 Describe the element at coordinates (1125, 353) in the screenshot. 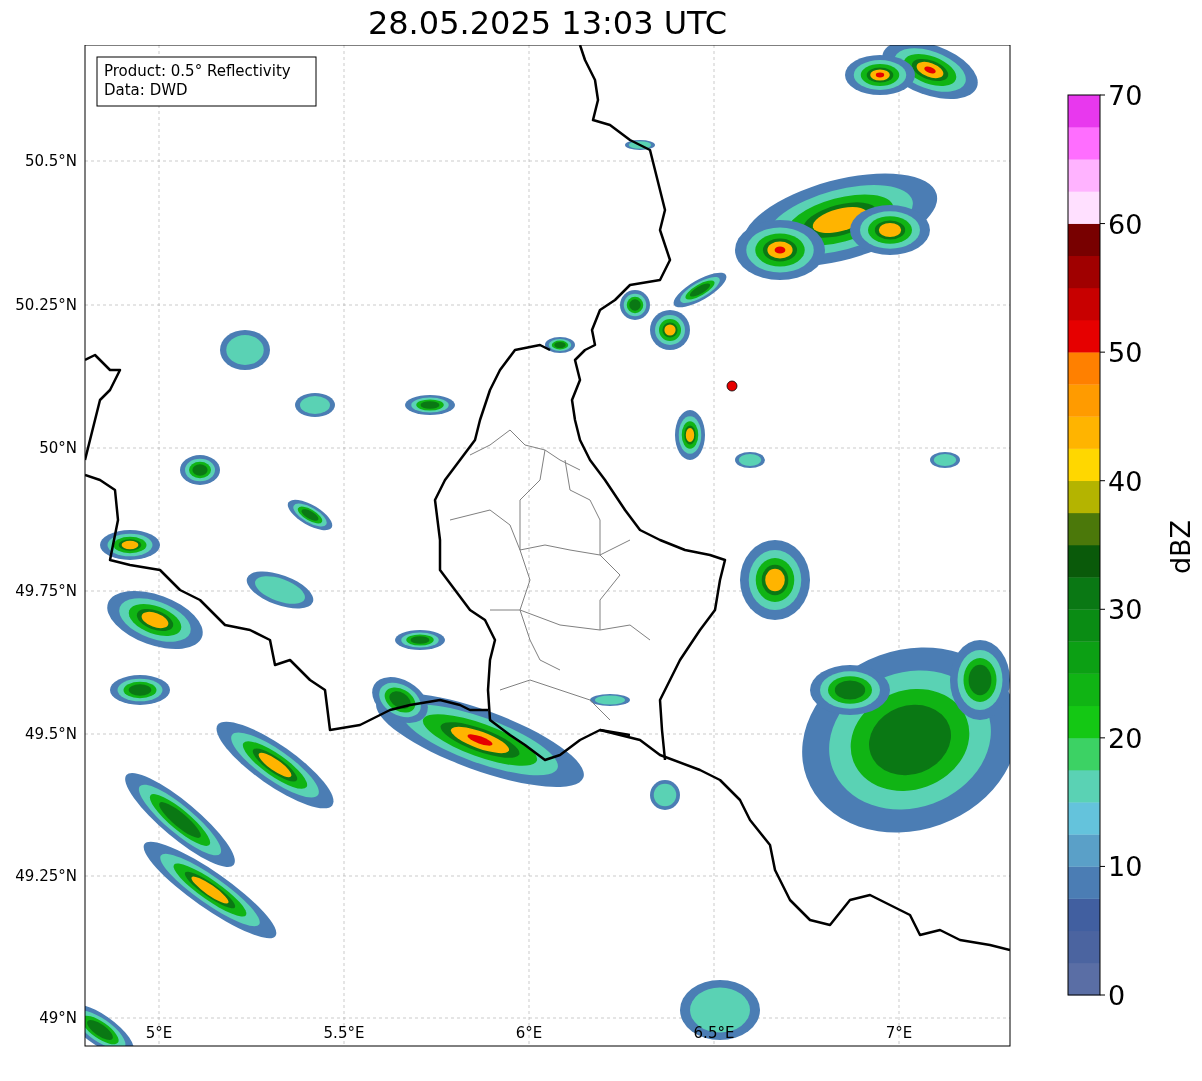

I see `tick-label: 50` at that location.